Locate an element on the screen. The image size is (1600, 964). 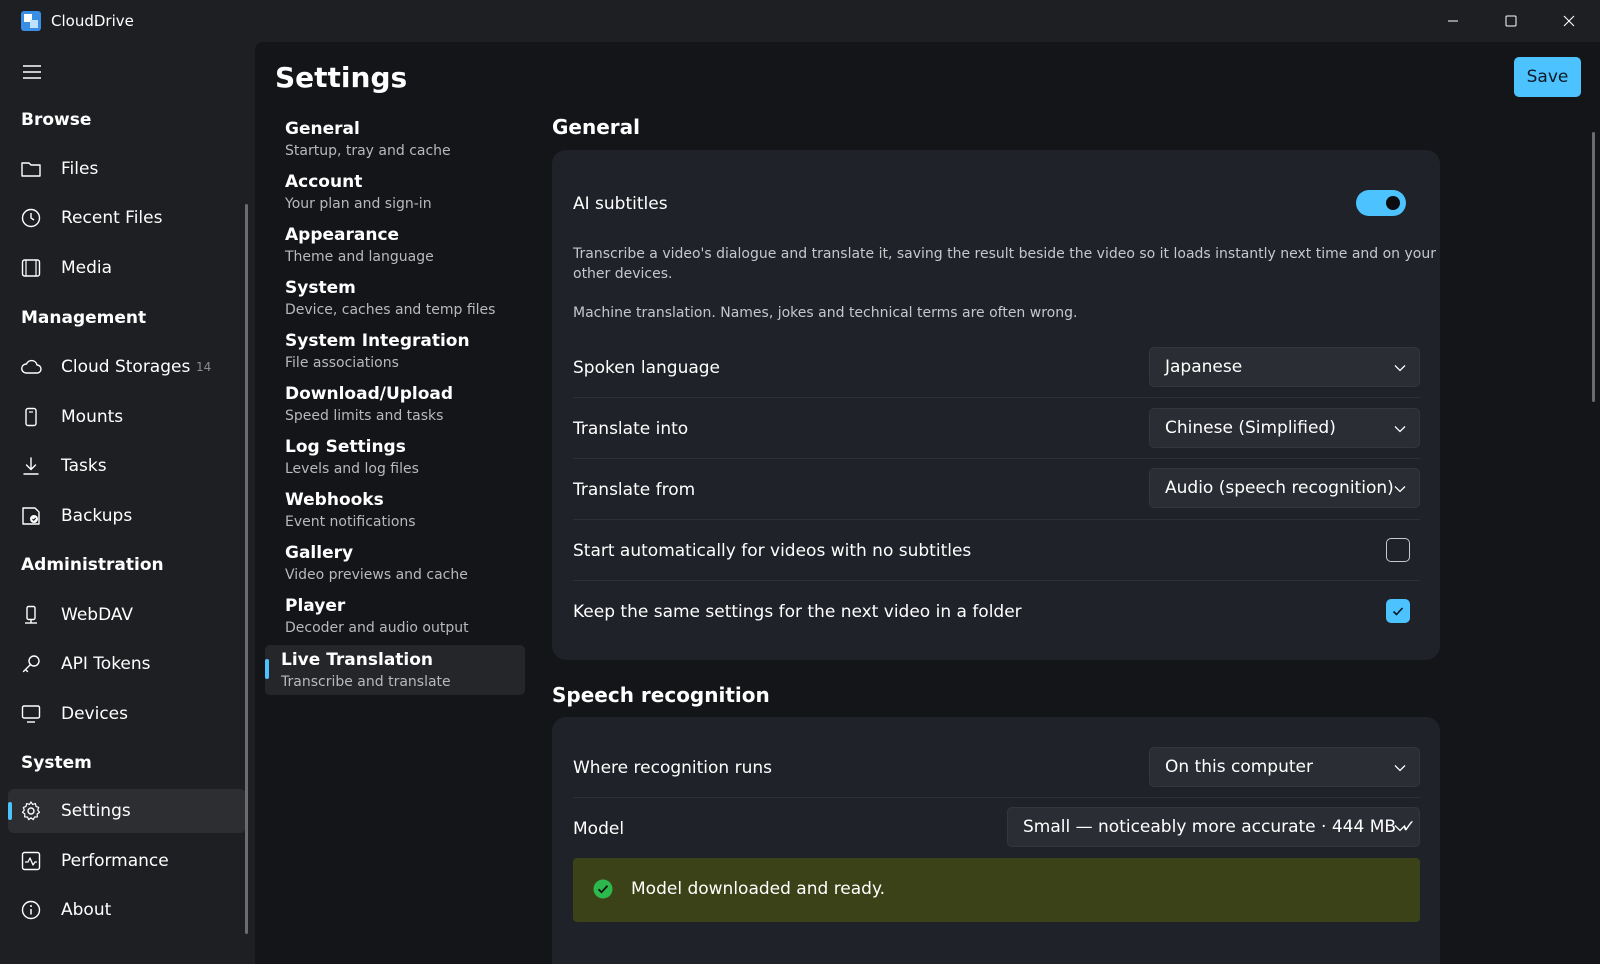
settings-category-account: Account Your plan and sign-in is located at coordinates (397, 194).